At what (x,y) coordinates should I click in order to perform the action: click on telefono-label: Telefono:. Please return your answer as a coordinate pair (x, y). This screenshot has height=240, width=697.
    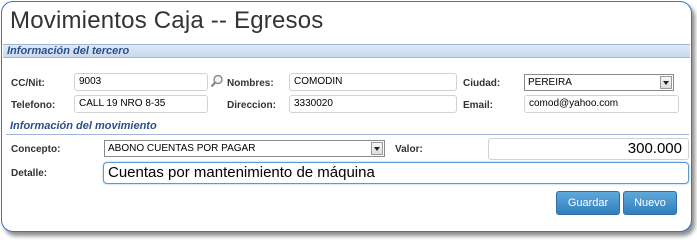
    Looking at the image, I should click on (33, 105).